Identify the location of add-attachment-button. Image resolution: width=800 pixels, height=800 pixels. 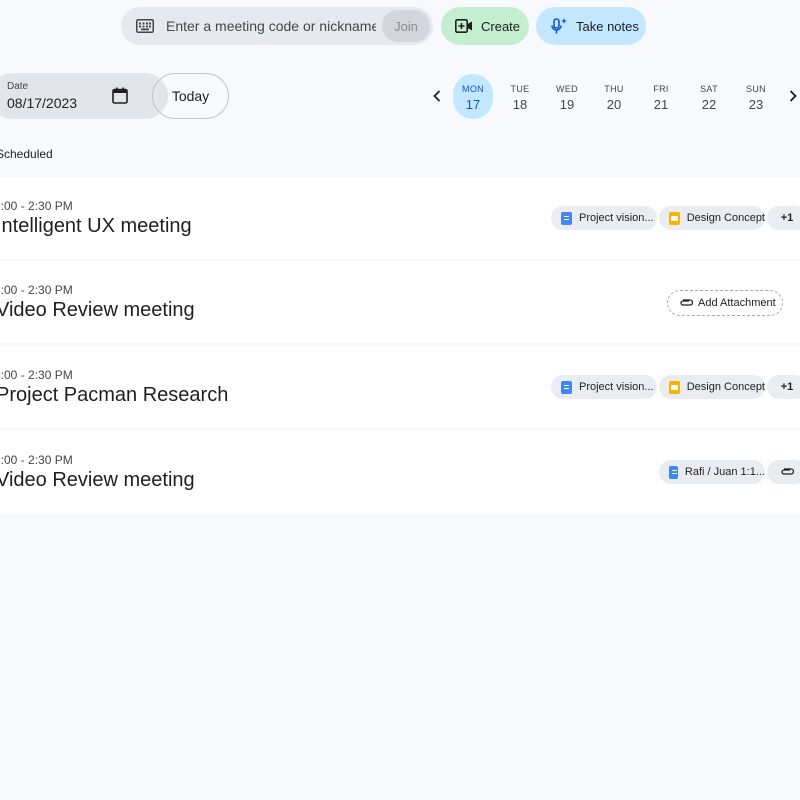
(783, 472).